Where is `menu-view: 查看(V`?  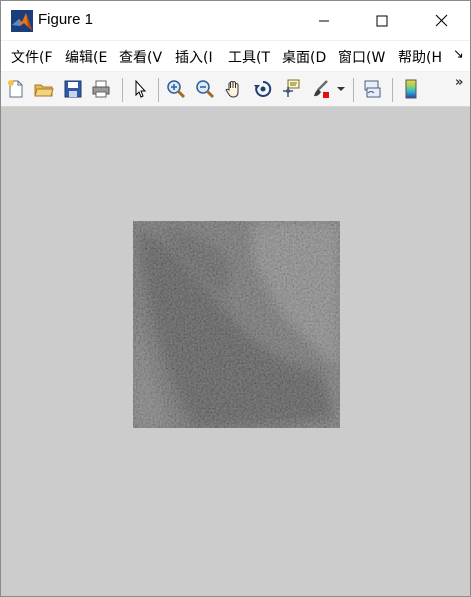
menu-view: 查看(V is located at coordinates (140, 57).